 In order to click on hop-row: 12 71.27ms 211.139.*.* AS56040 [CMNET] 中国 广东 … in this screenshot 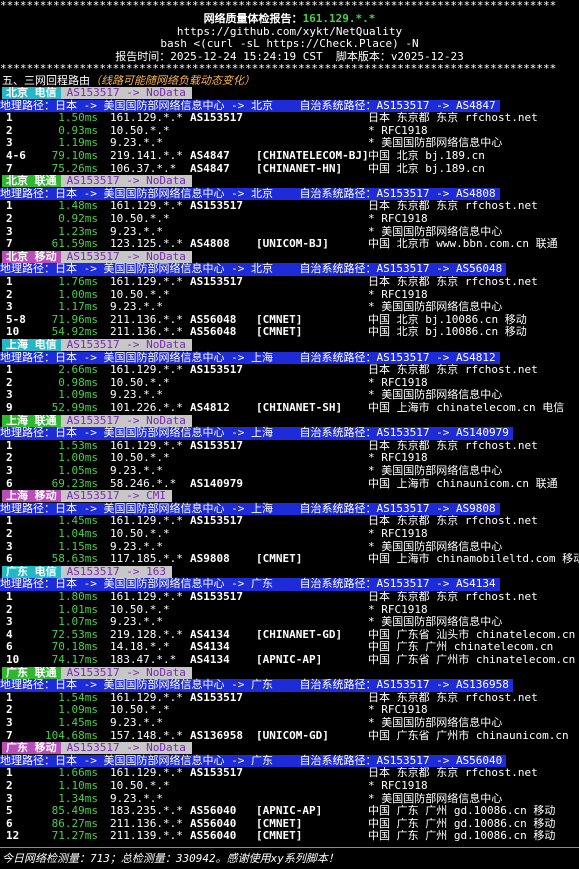, I will do `click(289, 836)`.